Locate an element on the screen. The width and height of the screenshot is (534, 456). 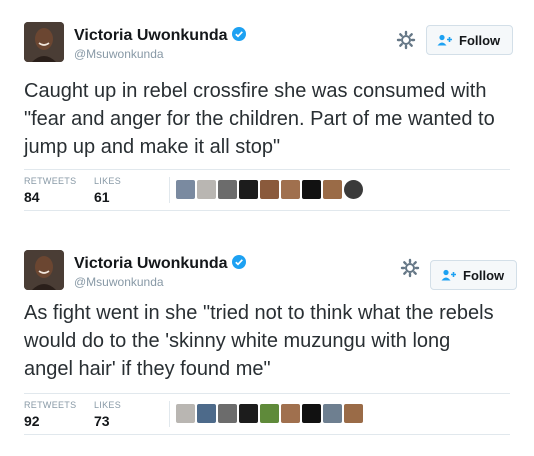
likes-stat: LIKES 73 is located at coordinates (107, 415).